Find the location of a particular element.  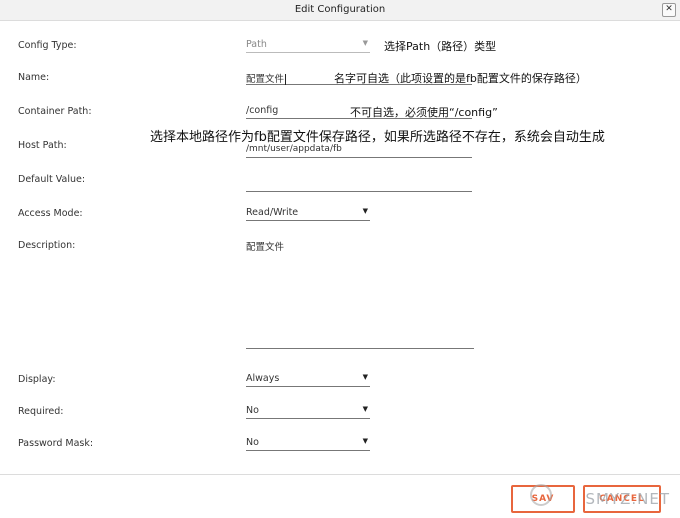

host-path-value: /mnt/user/appdata/fb is located at coordinates (294, 149).